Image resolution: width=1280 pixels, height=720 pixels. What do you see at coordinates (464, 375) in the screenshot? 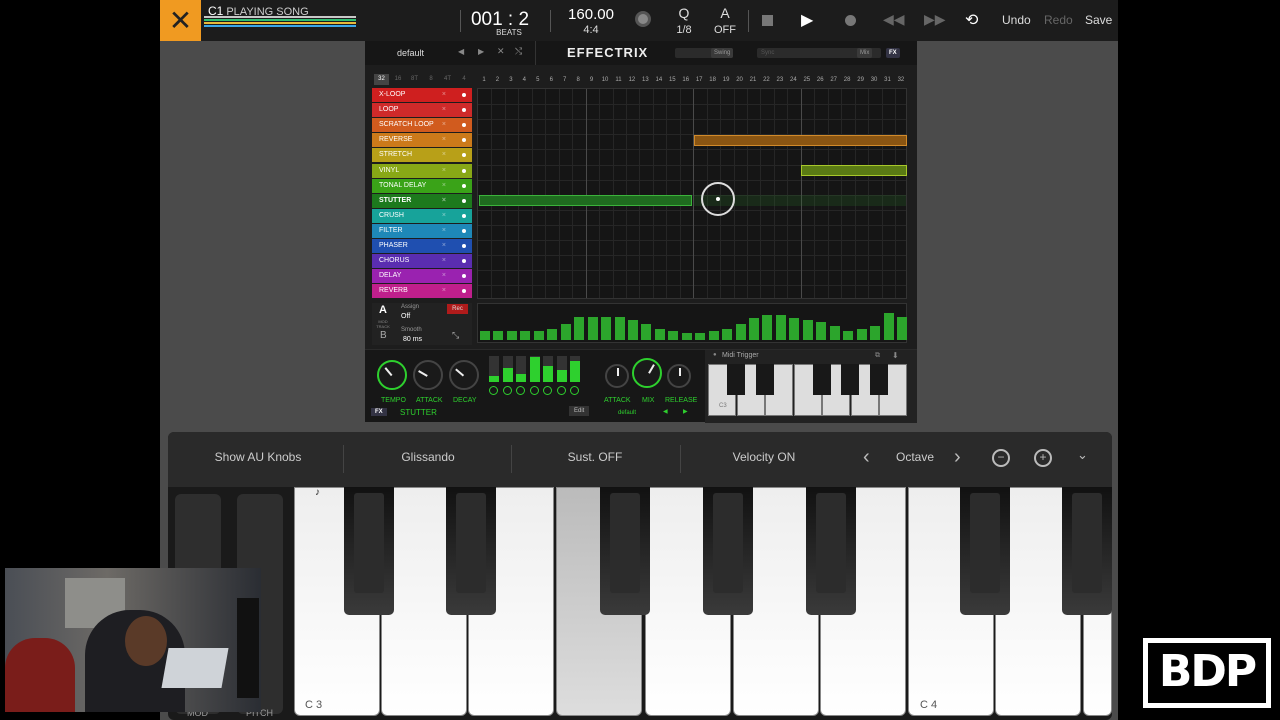
I see `decay-knob` at bounding box center [464, 375].